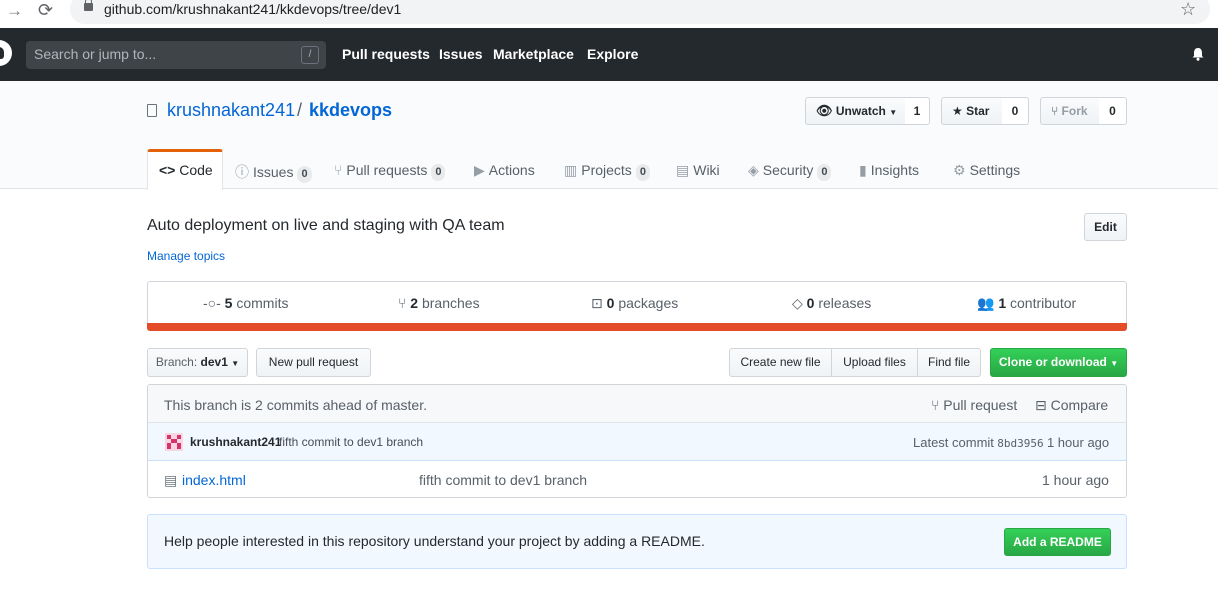 This screenshot has height=606, width=1218. I want to click on fork-icon: ⑂, so click(1055, 111).